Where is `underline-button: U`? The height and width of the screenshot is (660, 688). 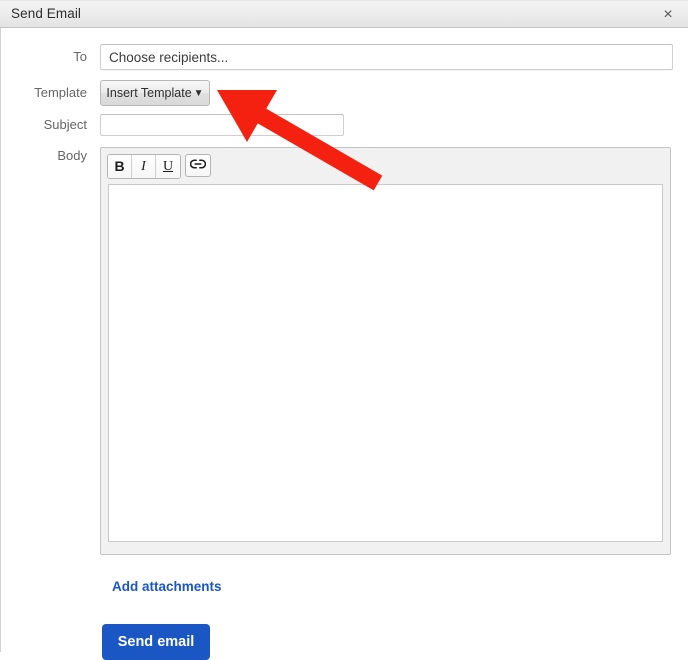 underline-button: U is located at coordinates (168, 166).